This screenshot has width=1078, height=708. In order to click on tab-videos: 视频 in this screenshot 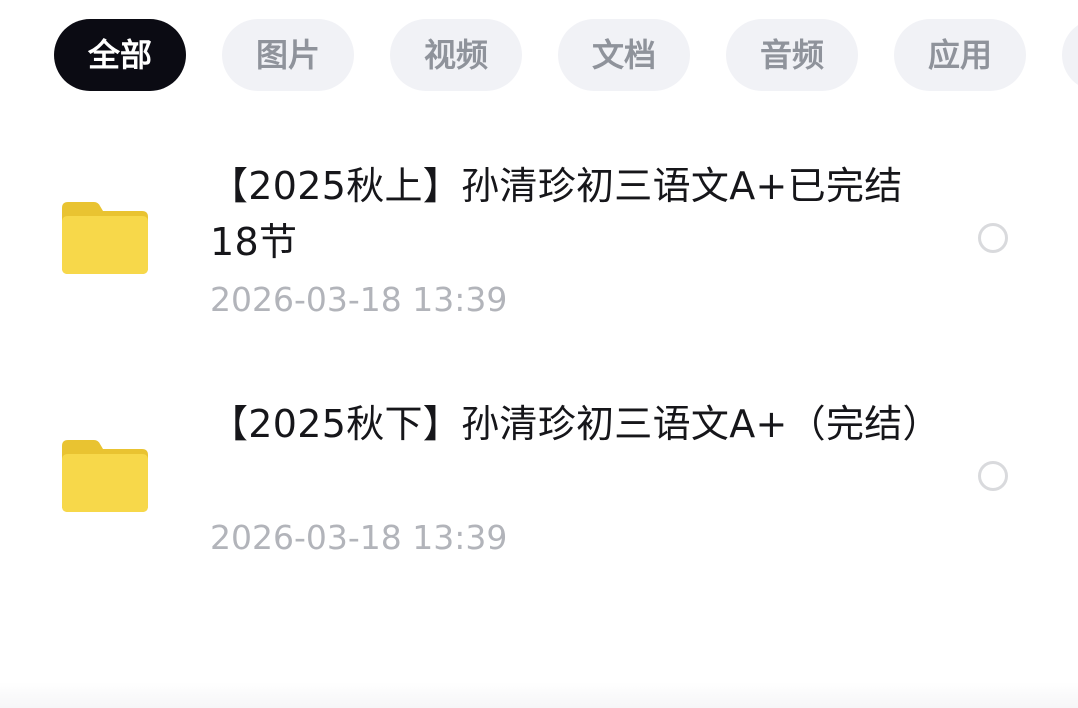, I will do `click(456, 55)`.